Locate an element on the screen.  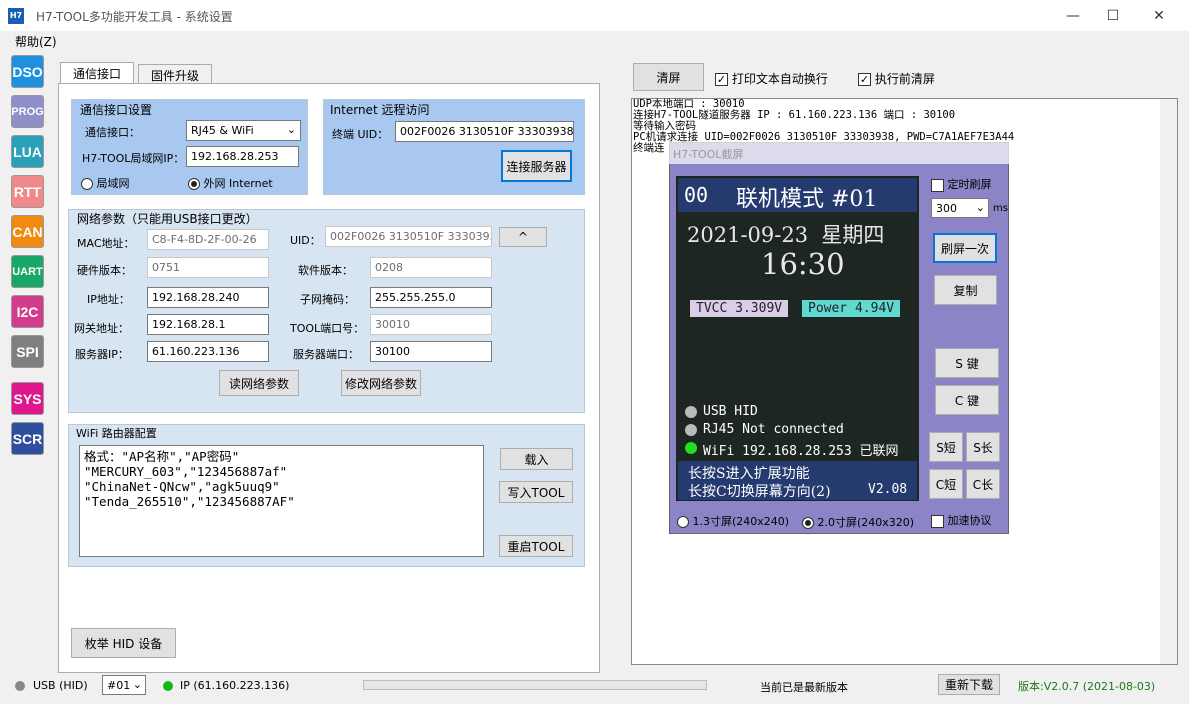
gw-input: 192.168.28.1 is located at coordinates (208, 324).